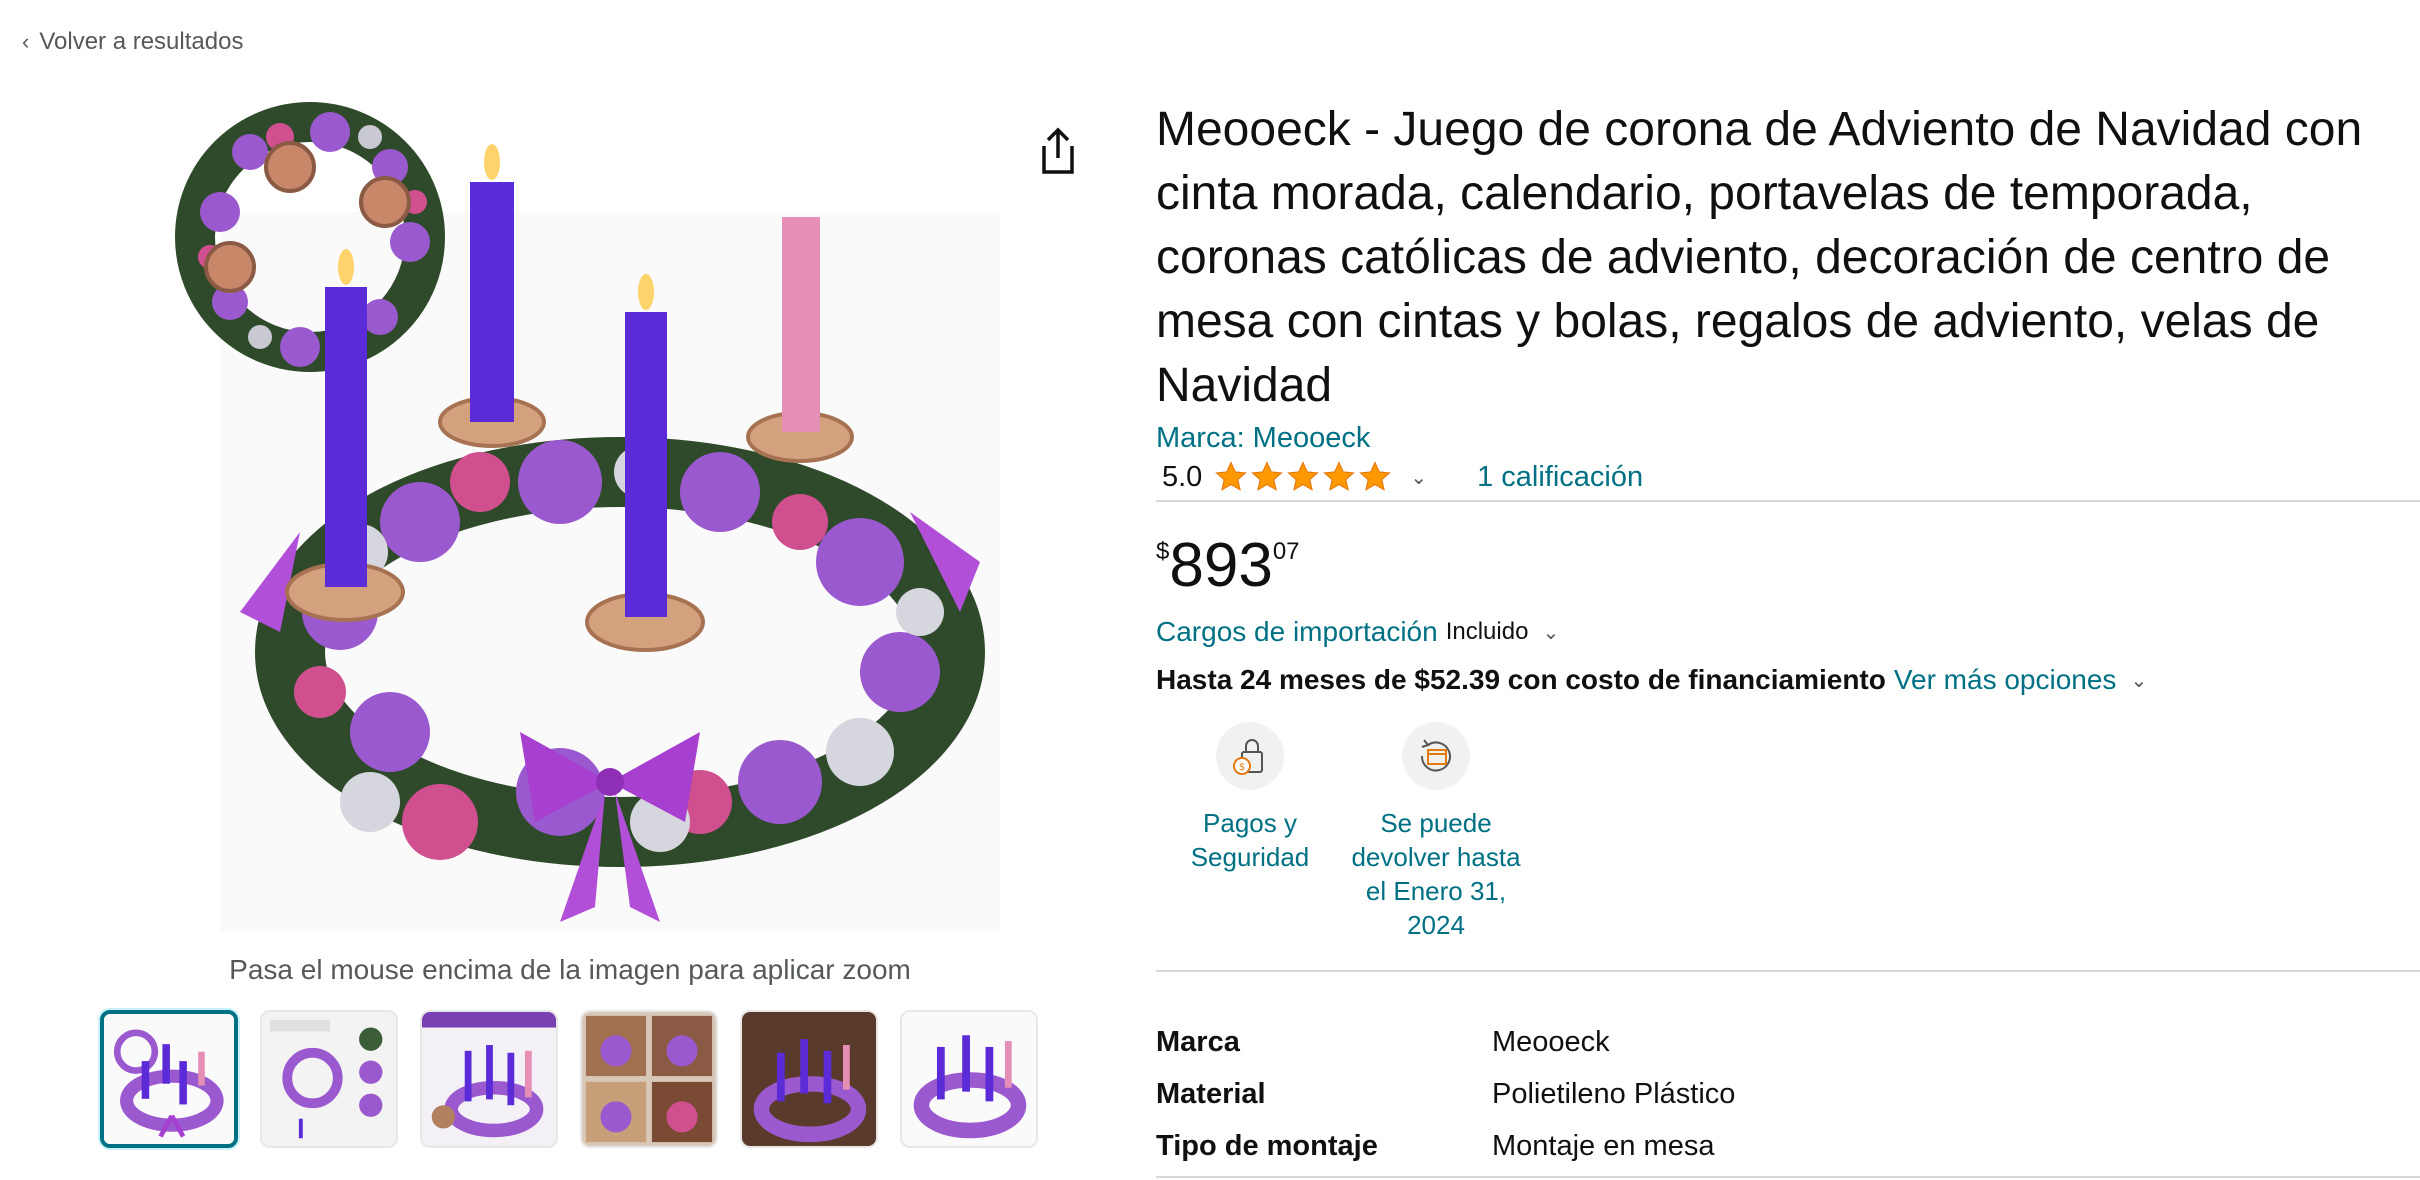 The image size is (2420, 1180). I want to click on thumbnail-strip, so click(569, 1079).